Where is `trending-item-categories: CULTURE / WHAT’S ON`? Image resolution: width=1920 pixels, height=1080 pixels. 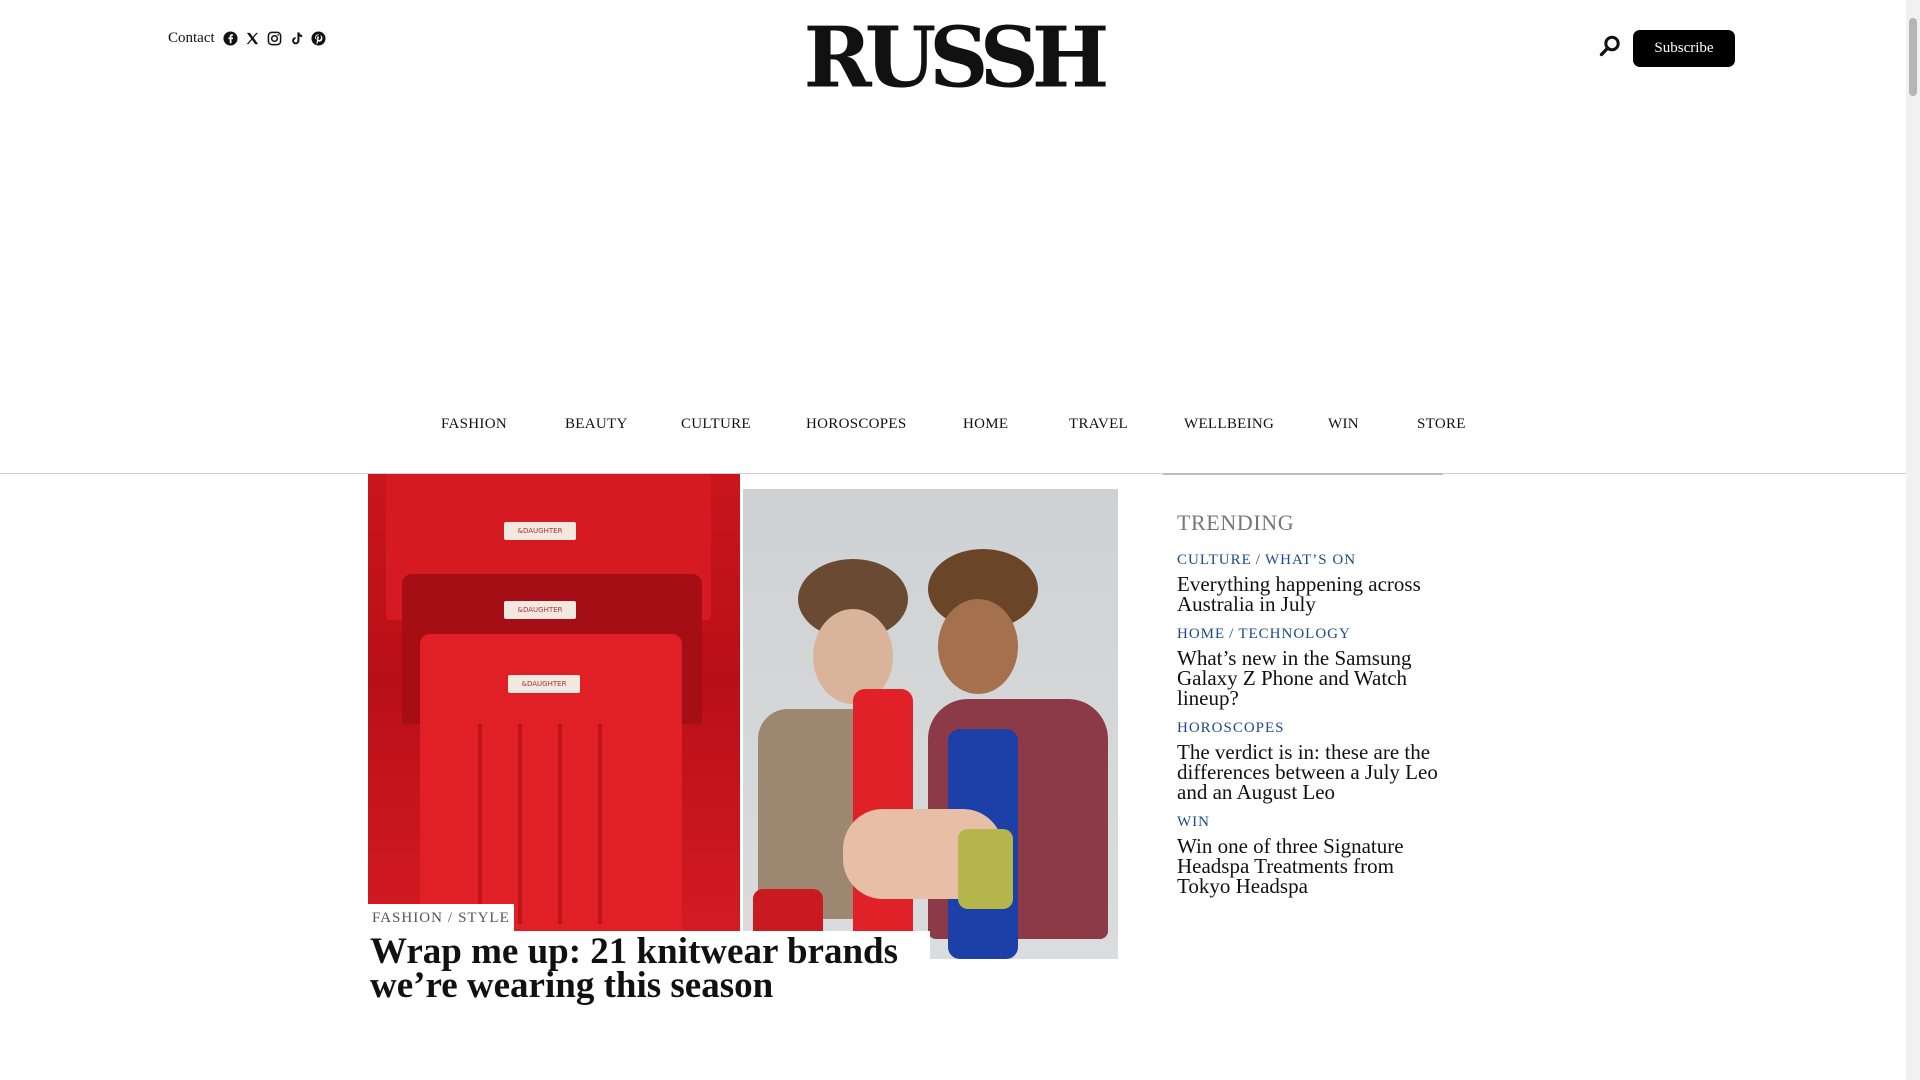
trending-item-categories: CULTURE / WHAT’S ON is located at coordinates (1312, 560).